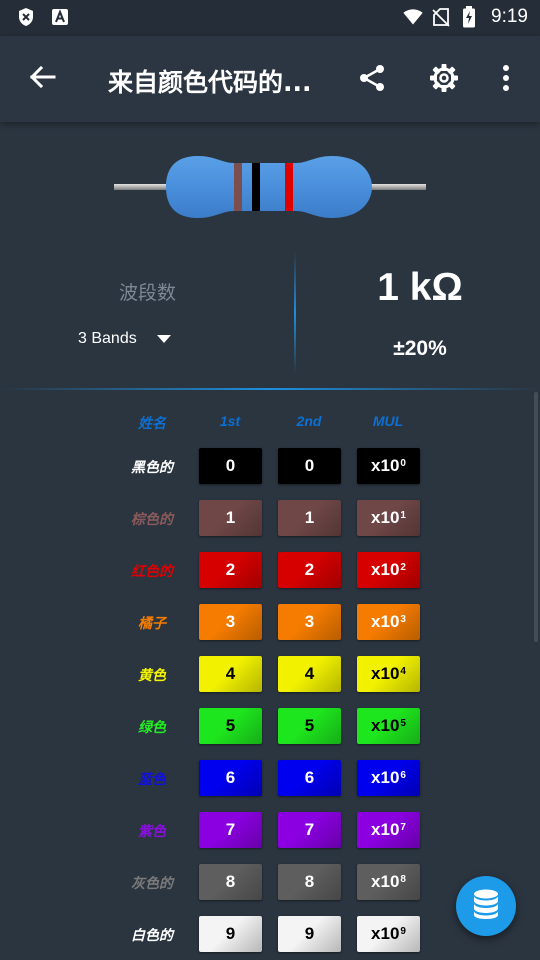 The image size is (540, 960). I want to click on second-band-cell: 3, so click(309, 622).